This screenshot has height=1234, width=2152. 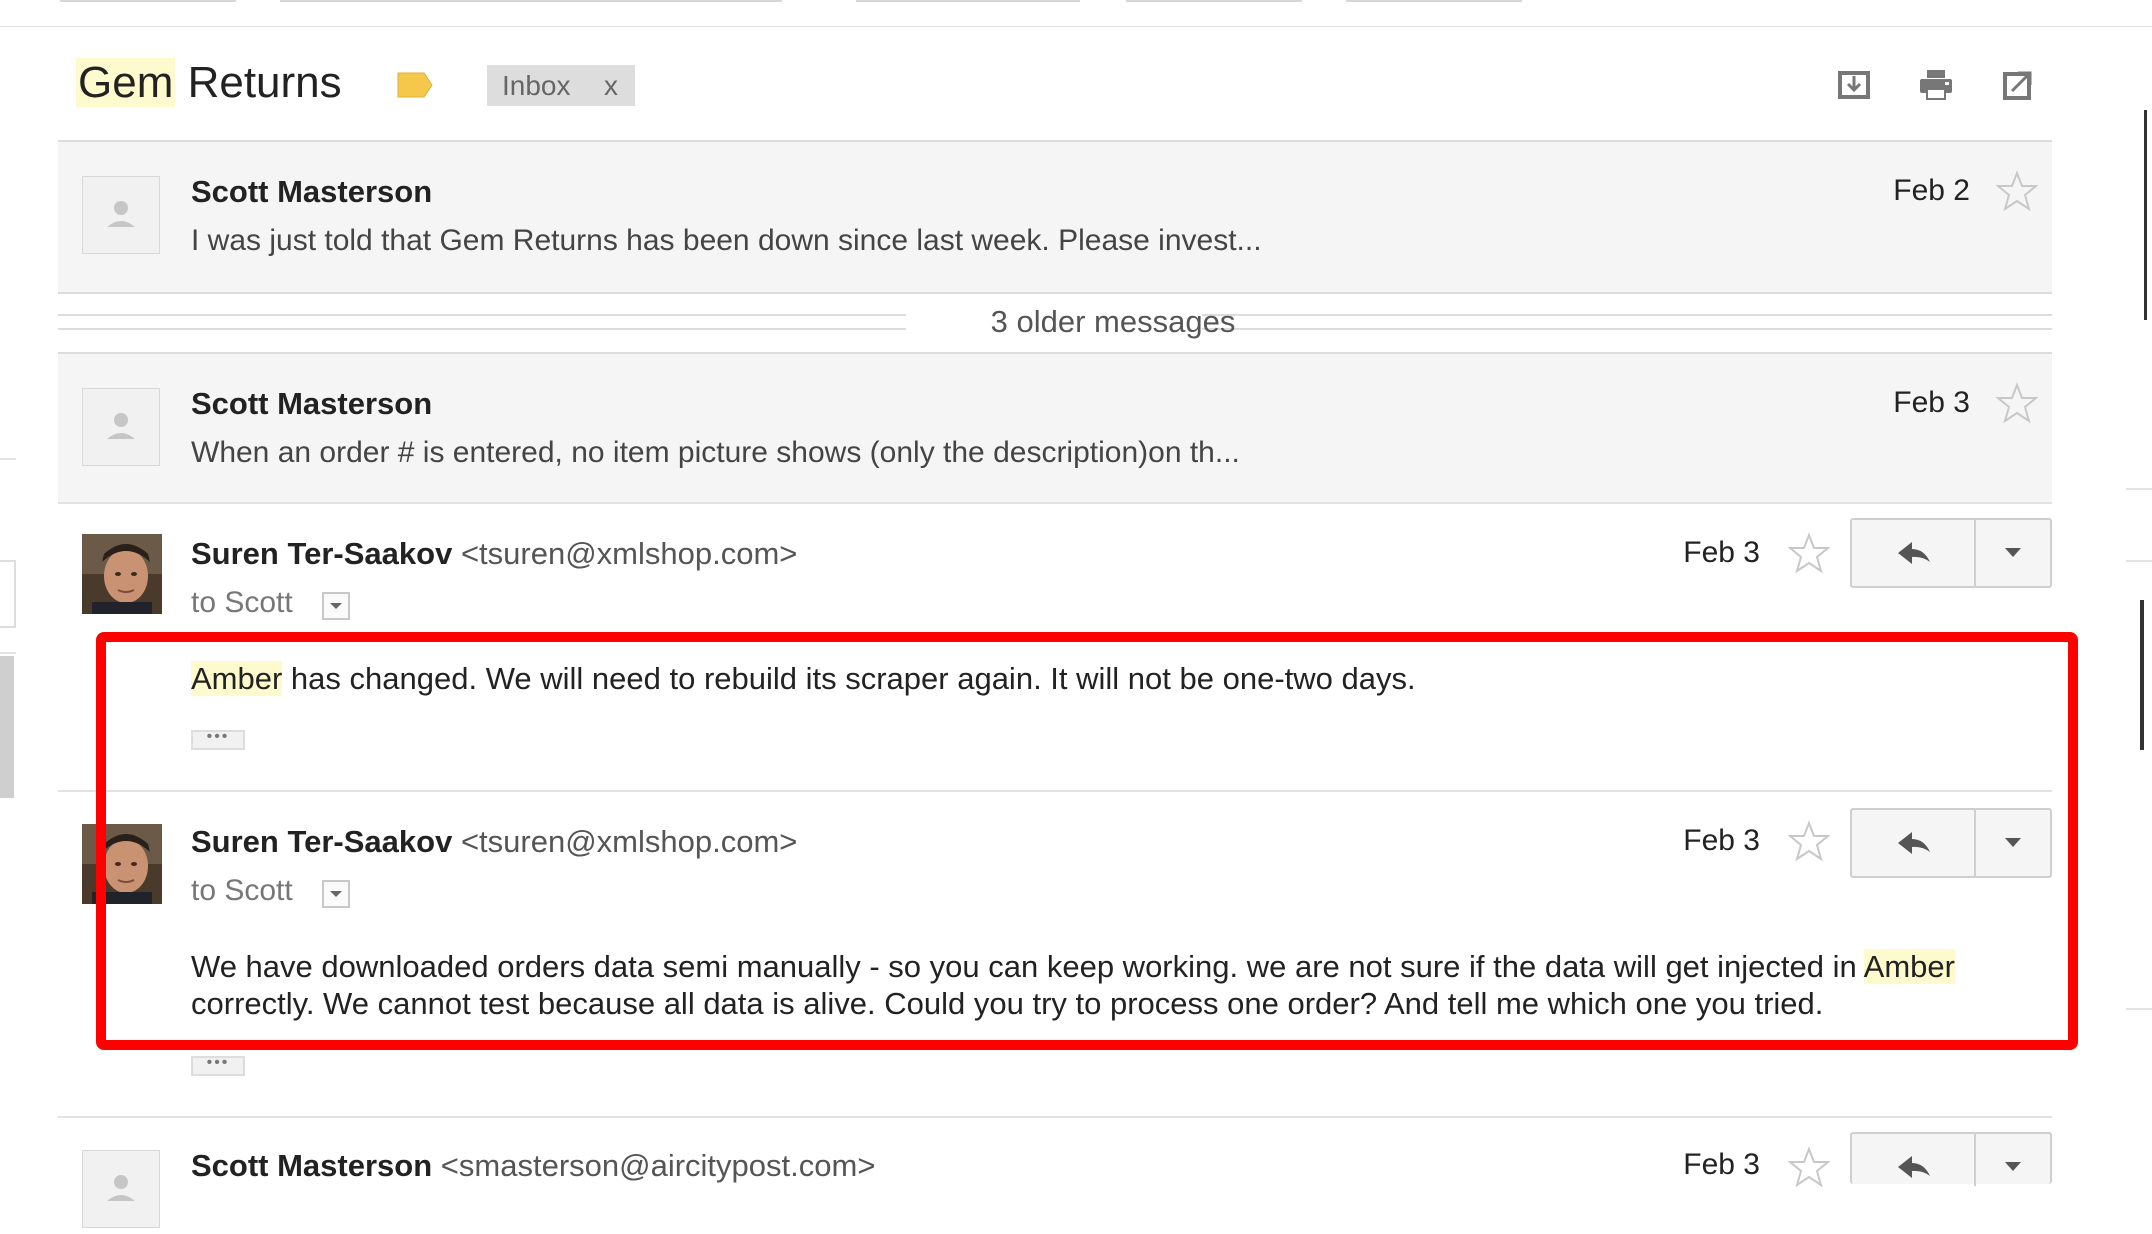 What do you see at coordinates (536, 85) in the screenshot?
I see `label-text: Inbox` at bounding box center [536, 85].